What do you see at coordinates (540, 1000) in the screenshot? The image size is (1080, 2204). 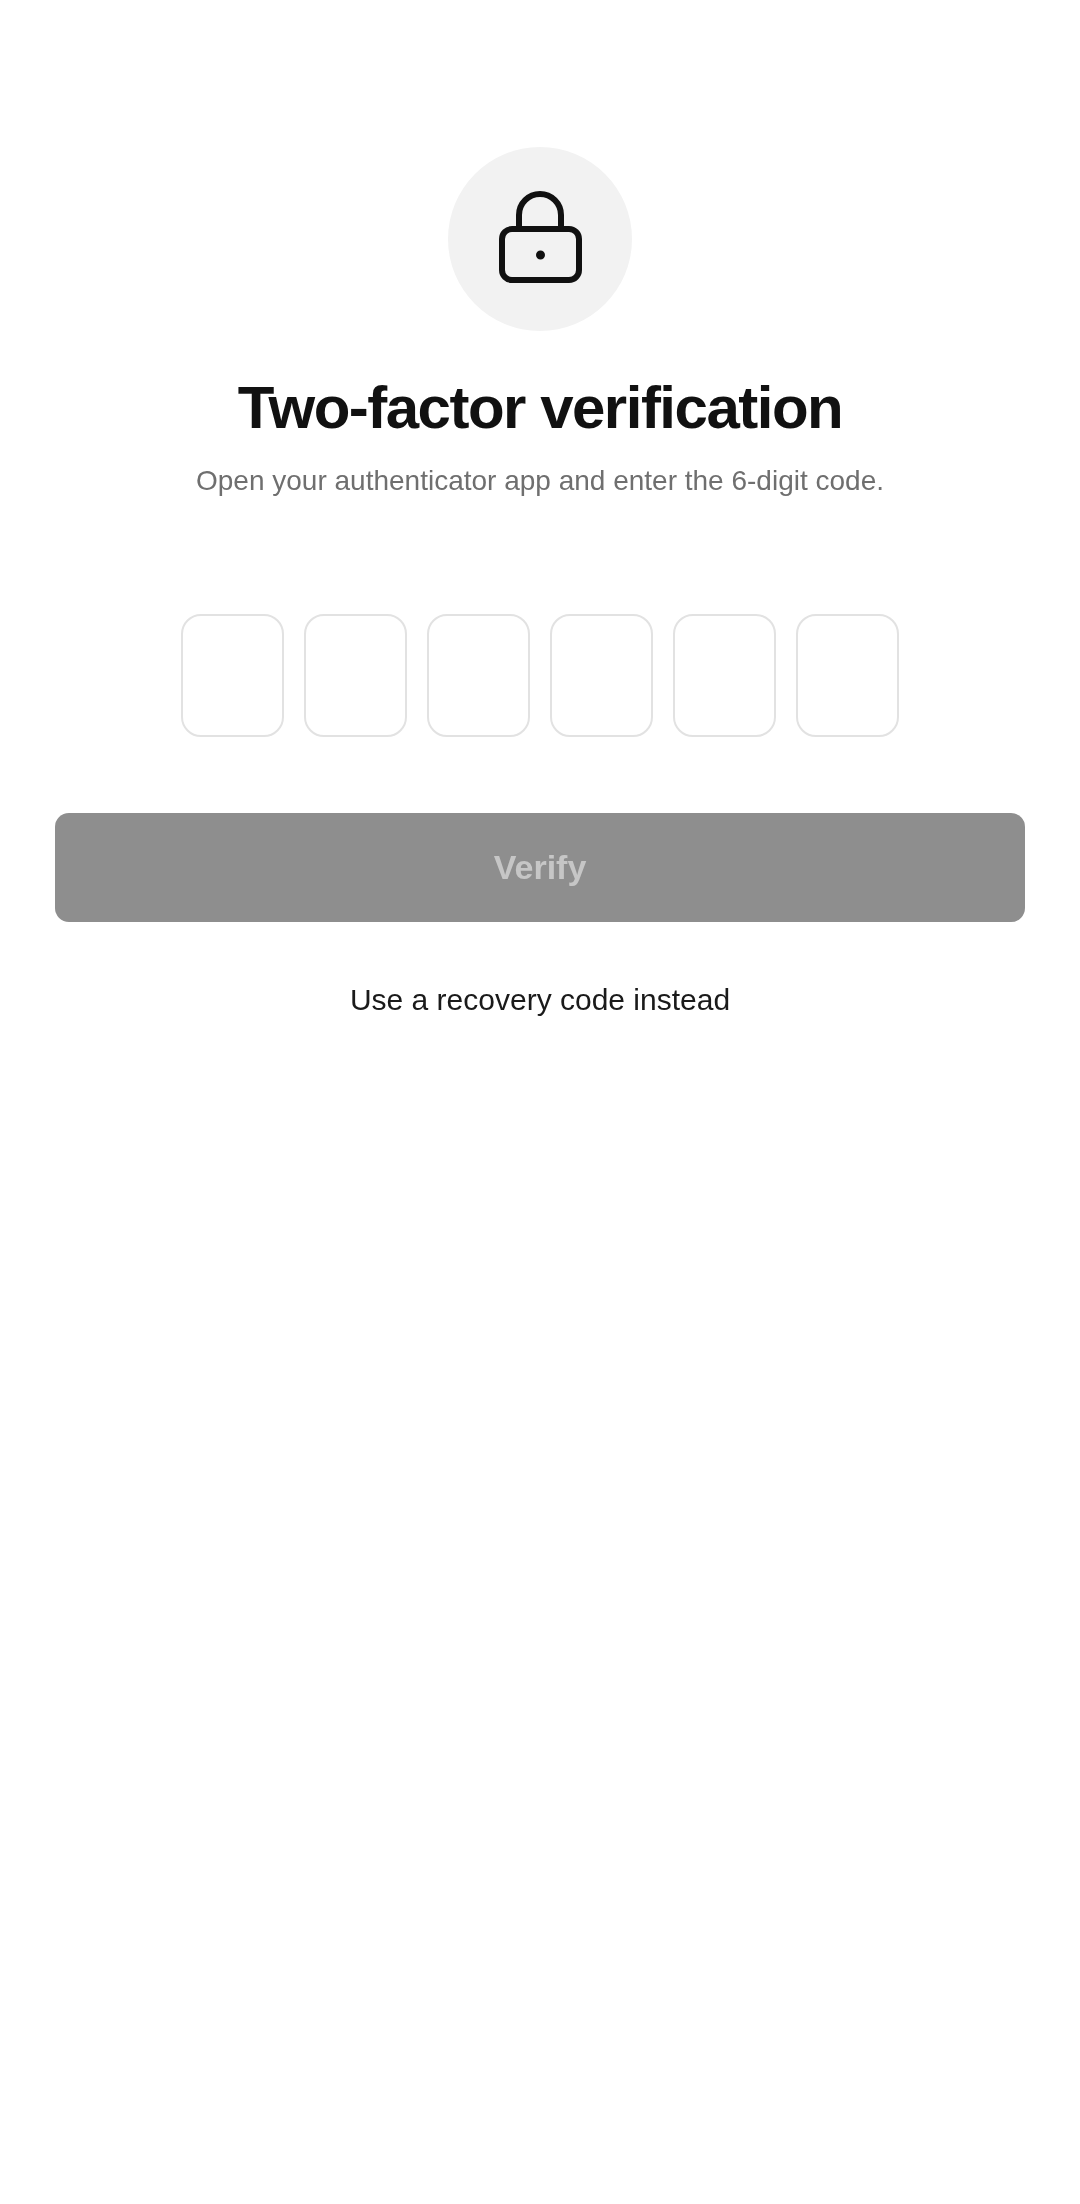 I see `recovery-code-link: Use a recovery code instead` at bounding box center [540, 1000].